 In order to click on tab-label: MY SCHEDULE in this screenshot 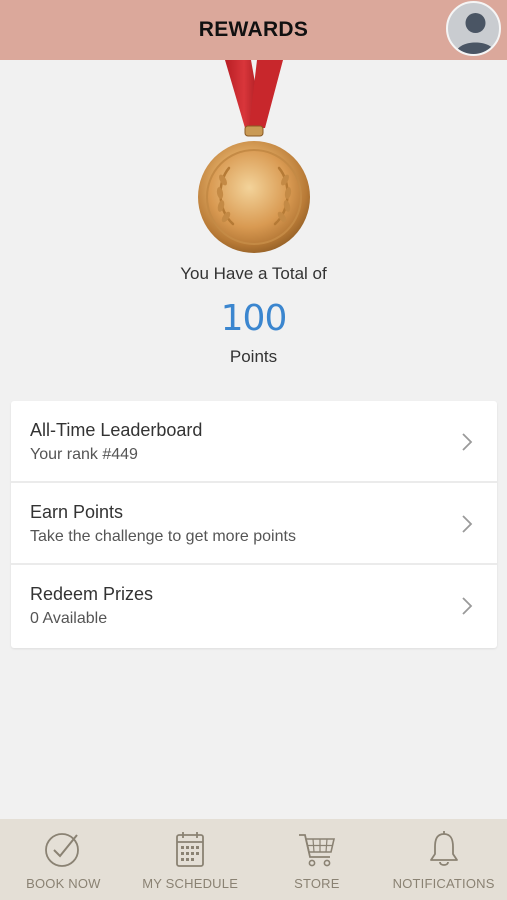, I will do `click(190, 883)`.